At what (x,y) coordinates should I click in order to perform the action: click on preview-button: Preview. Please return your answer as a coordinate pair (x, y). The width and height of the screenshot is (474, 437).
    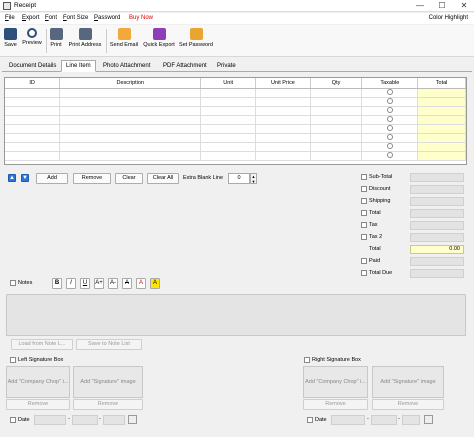
    Looking at the image, I should click on (32, 41).